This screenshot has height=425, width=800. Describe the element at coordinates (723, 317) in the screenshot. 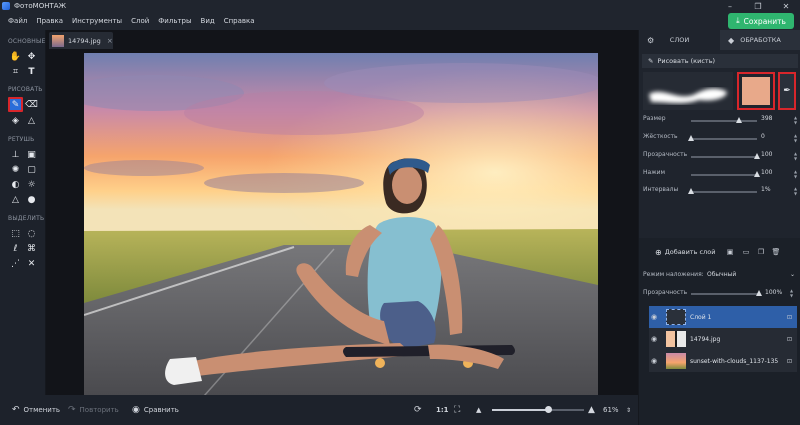

I see `layer-row: ◉ Слой 1 ⊡` at that location.